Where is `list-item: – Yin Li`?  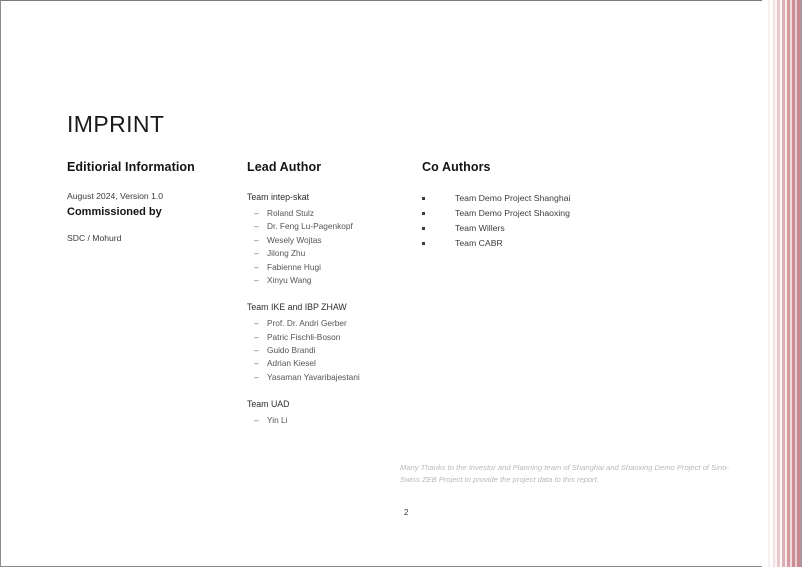
list-item: – Yin Li is located at coordinates (332, 420).